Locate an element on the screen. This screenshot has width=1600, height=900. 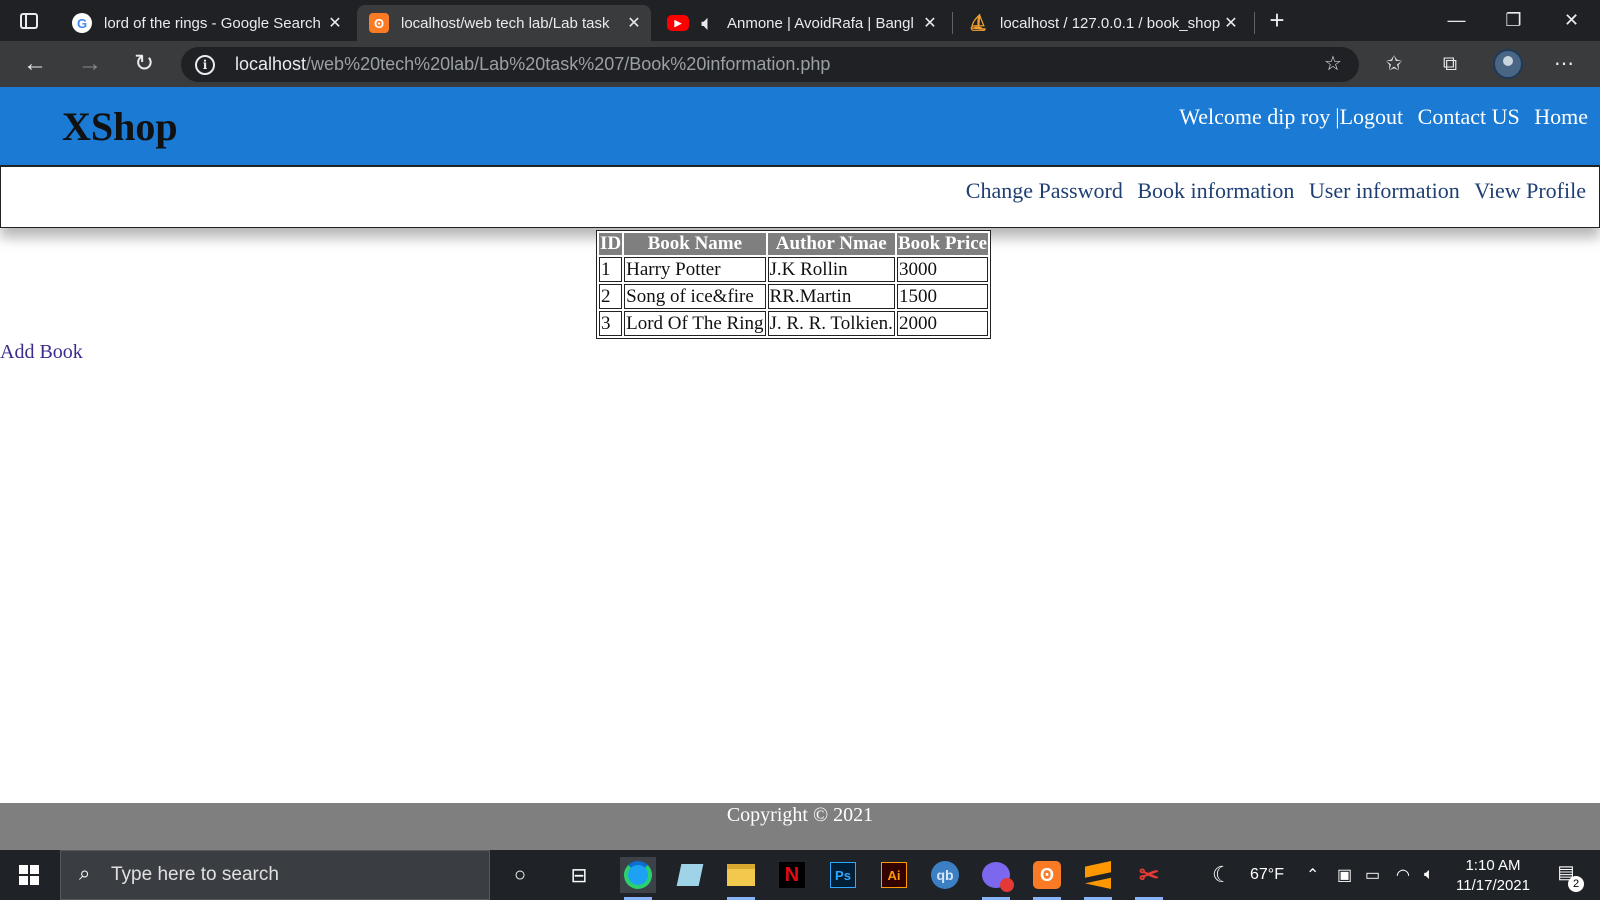
tab-phpmyadmin: ⛵︎ localhost / 127.0.0.1 / book_shop ✕ is located at coordinates (1102, 23).